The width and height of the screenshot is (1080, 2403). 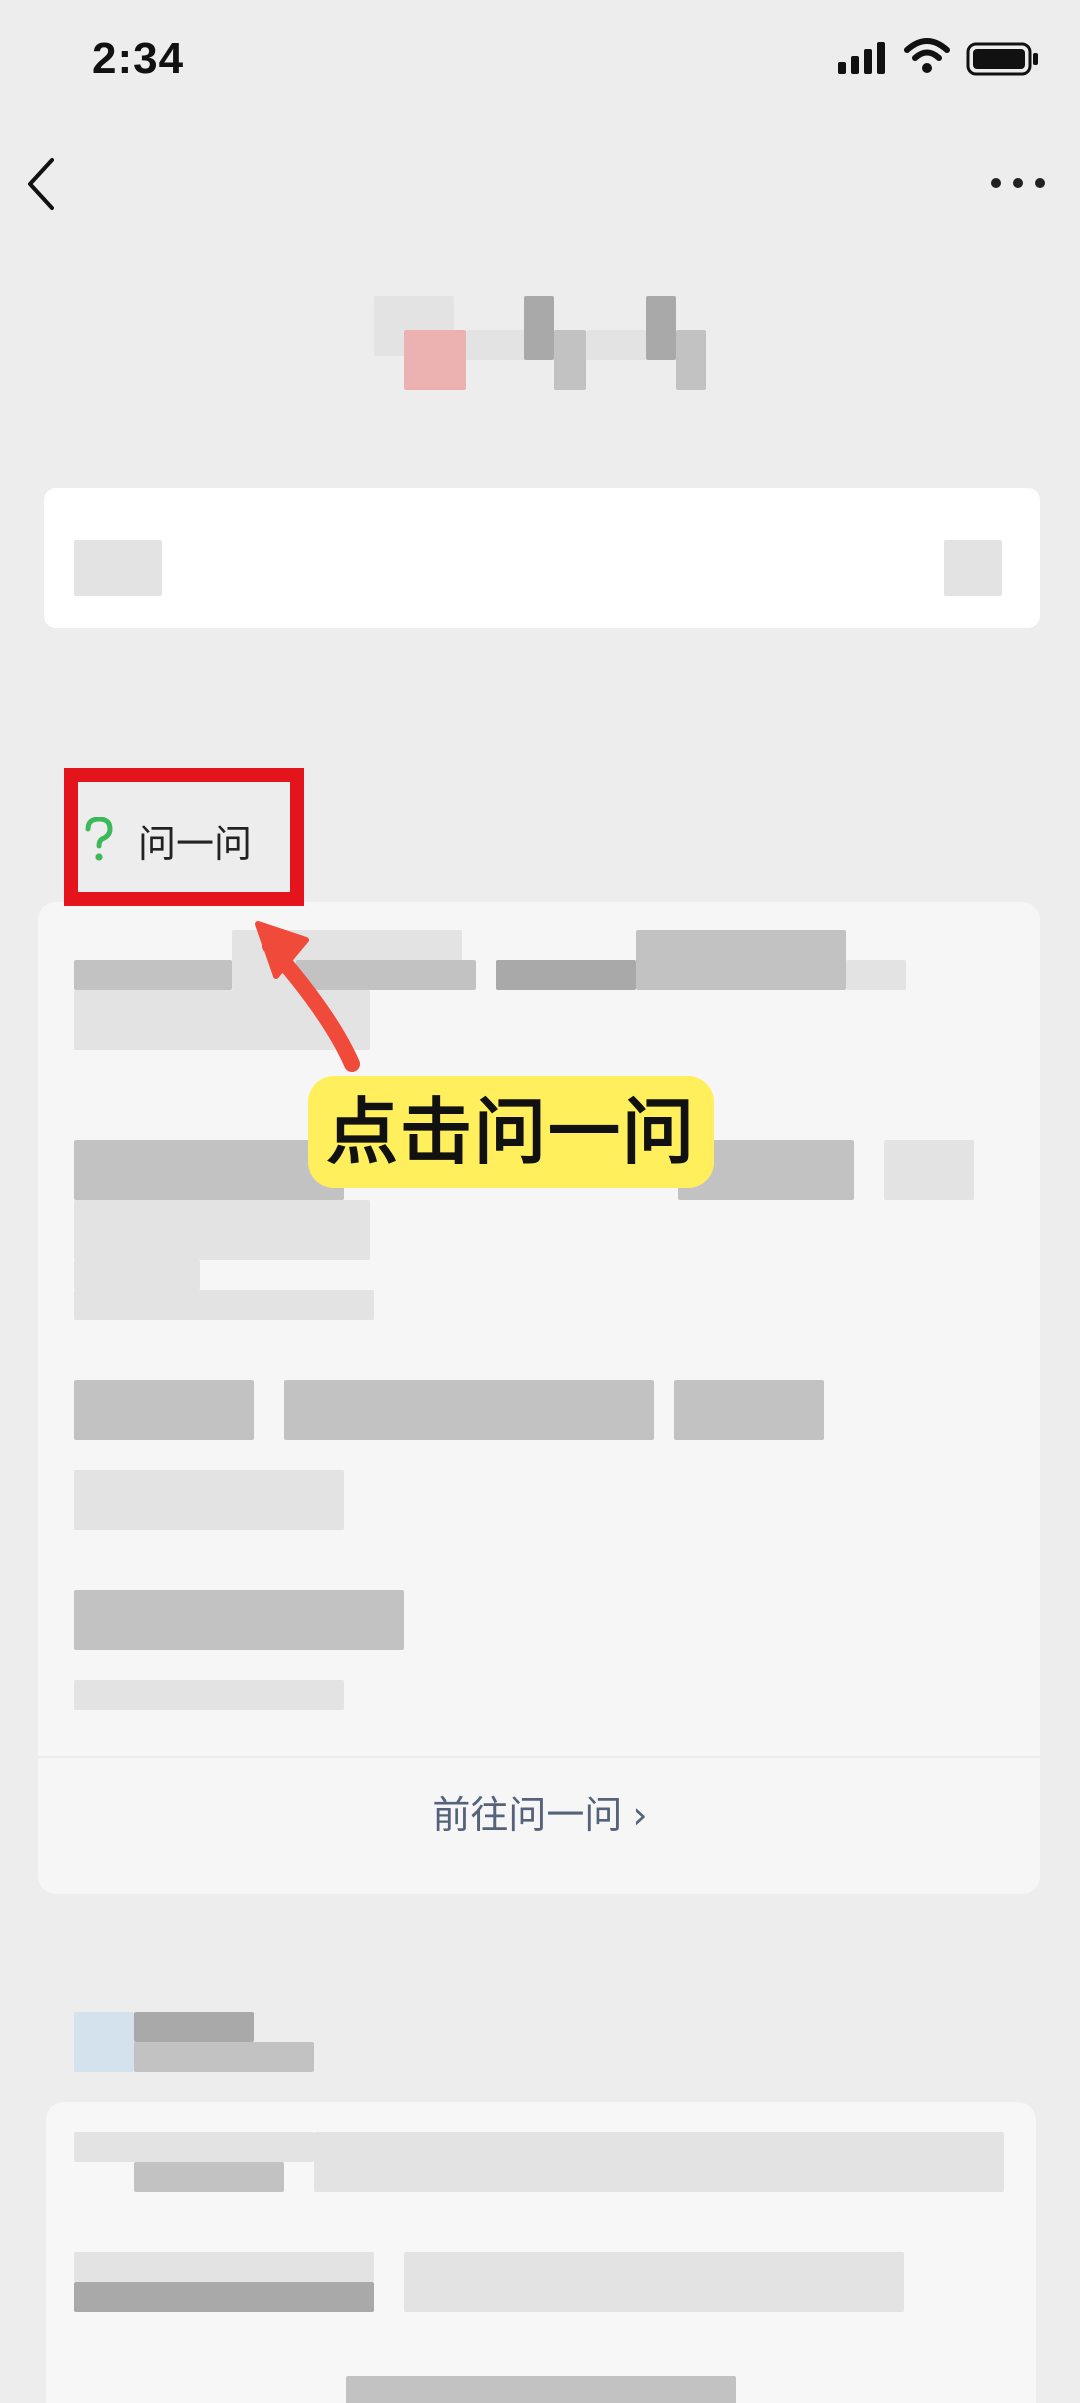 What do you see at coordinates (307, 996) in the screenshot?
I see `annotation-arrow` at bounding box center [307, 996].